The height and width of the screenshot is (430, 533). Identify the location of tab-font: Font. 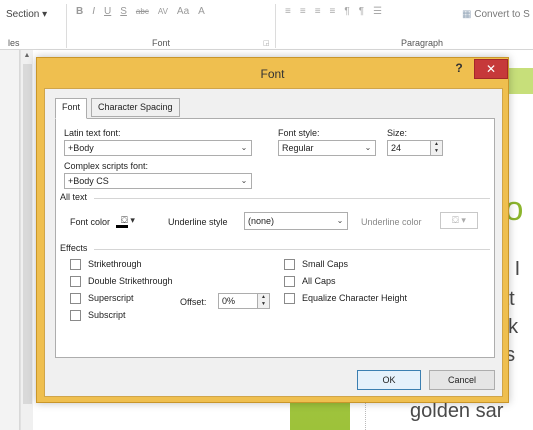
(71, 108).